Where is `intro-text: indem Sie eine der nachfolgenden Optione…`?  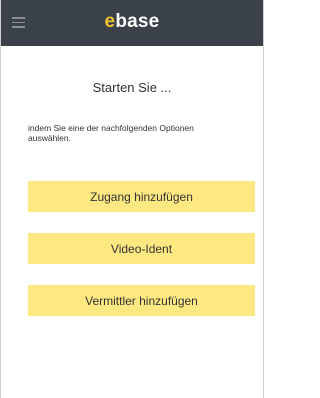
intro-text: indem Sie eine der nachfolgenden Optione… is located at coordinates (111, 133).